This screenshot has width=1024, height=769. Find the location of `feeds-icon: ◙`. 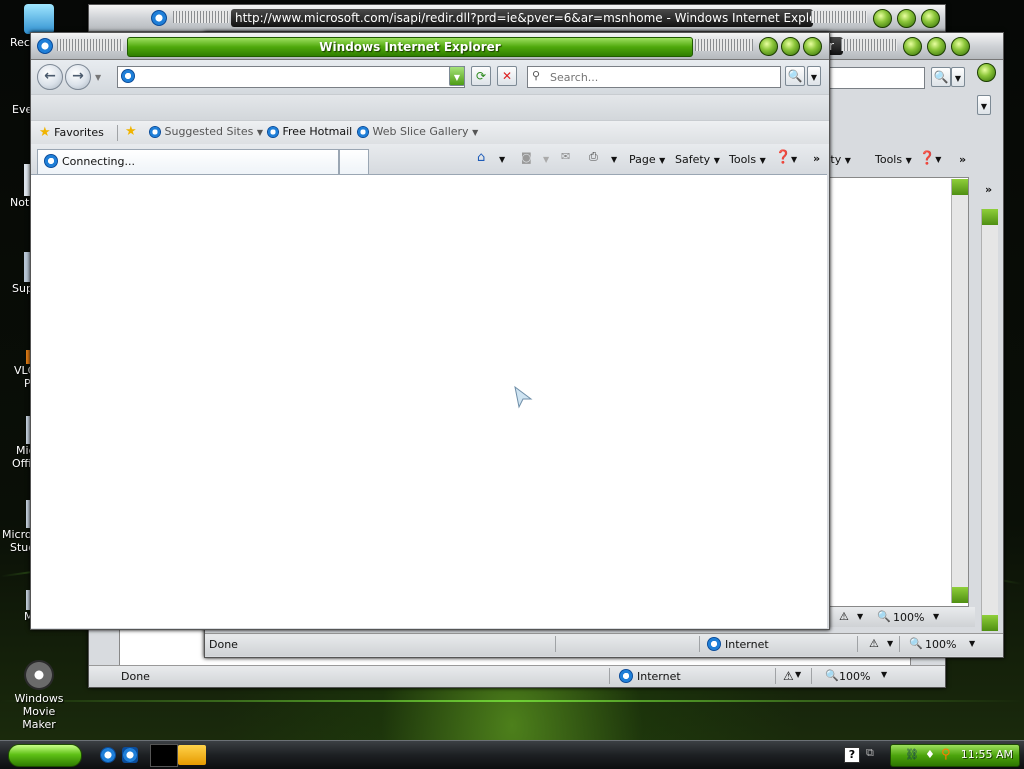

feeds-icon: ◙ is located at coordinates (526, 157).